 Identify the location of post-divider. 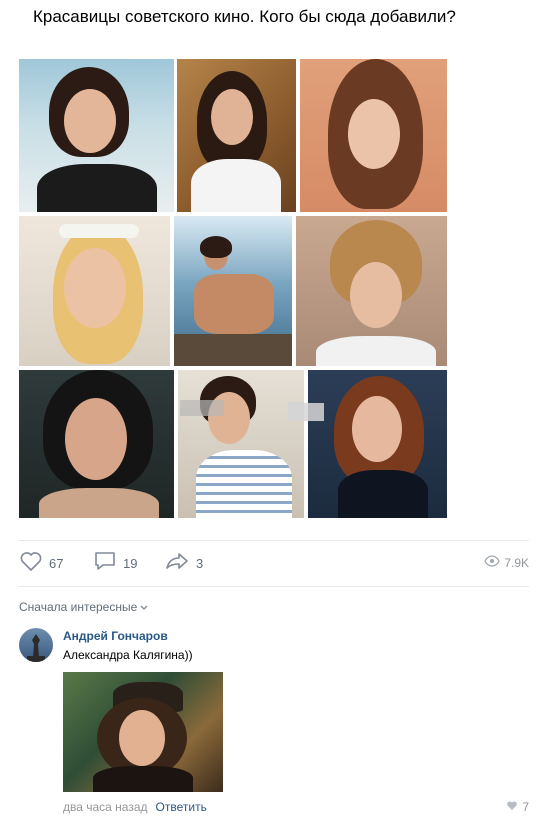
(274, 540).